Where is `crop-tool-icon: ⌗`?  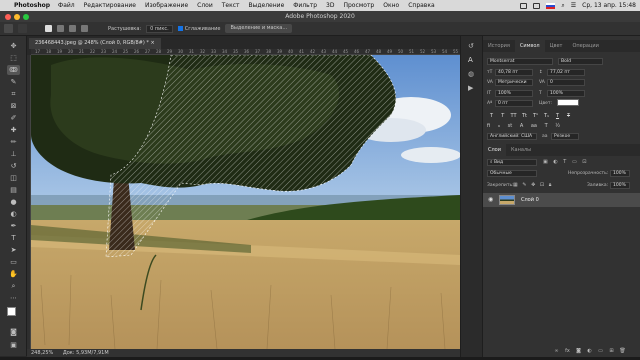 crop-tool-icon: ⌗ is located at coordinates (13, 94).